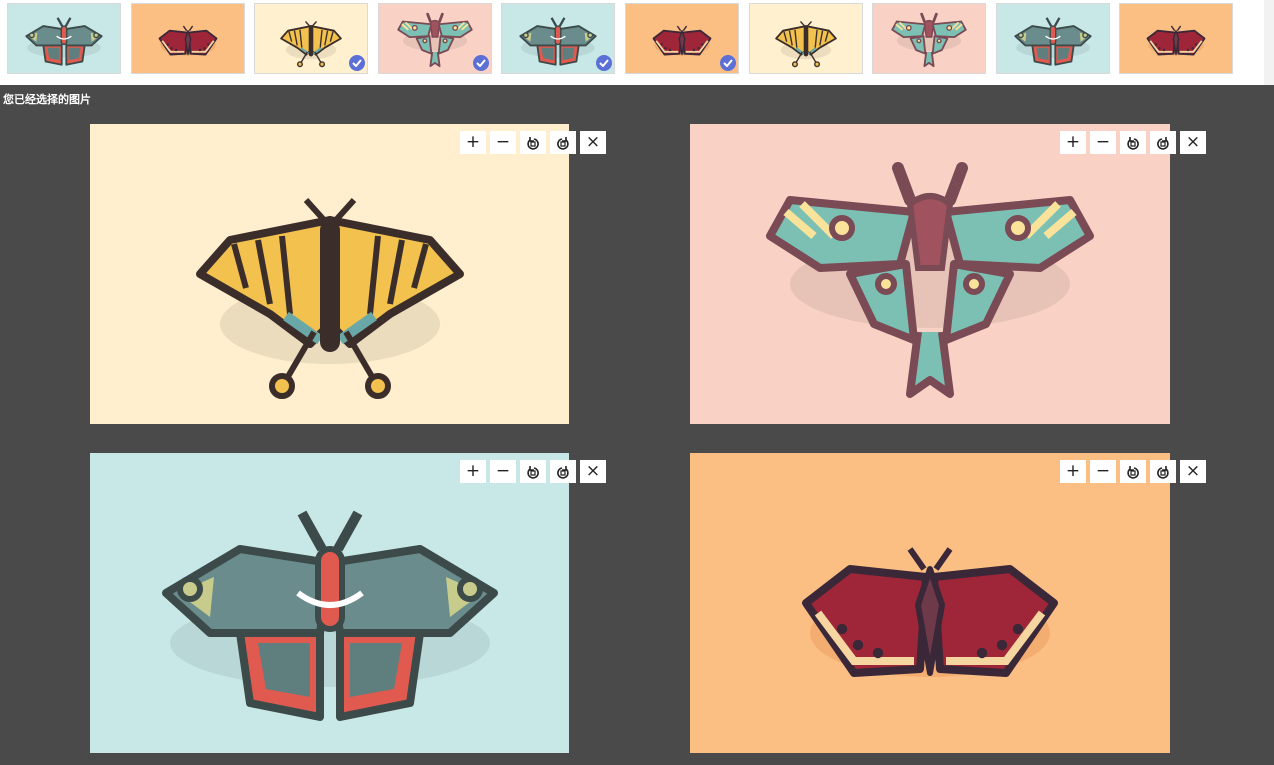 The width and height of the screenshot is (1274, 765). What do you see at coordinates (930, 612) in the screenshot?
I see `red-moth-illustration` at bounding box center [930, 612].